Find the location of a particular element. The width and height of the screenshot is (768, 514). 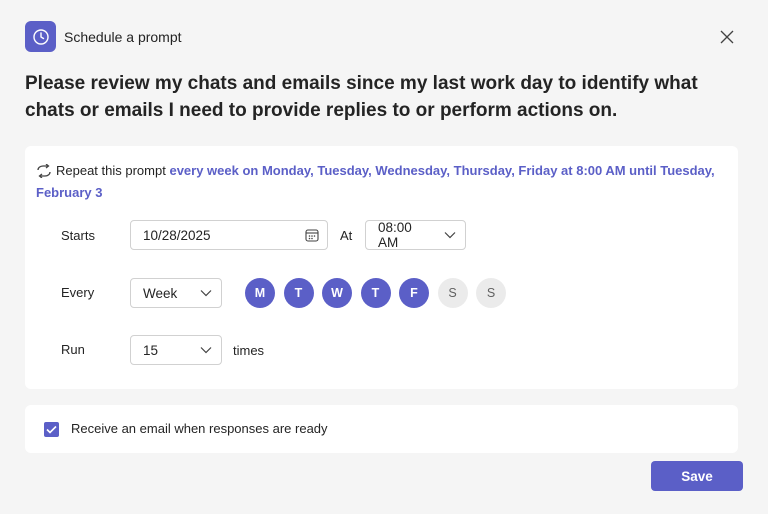

day-toggle-friday: F is located at coordinates (414, 293).